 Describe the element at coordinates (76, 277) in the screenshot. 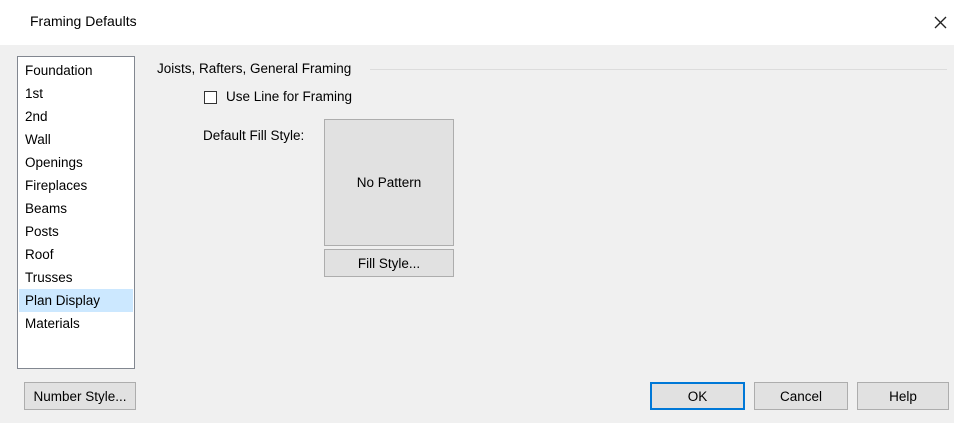

I see `list-item-trusses: Trusses` at that location.